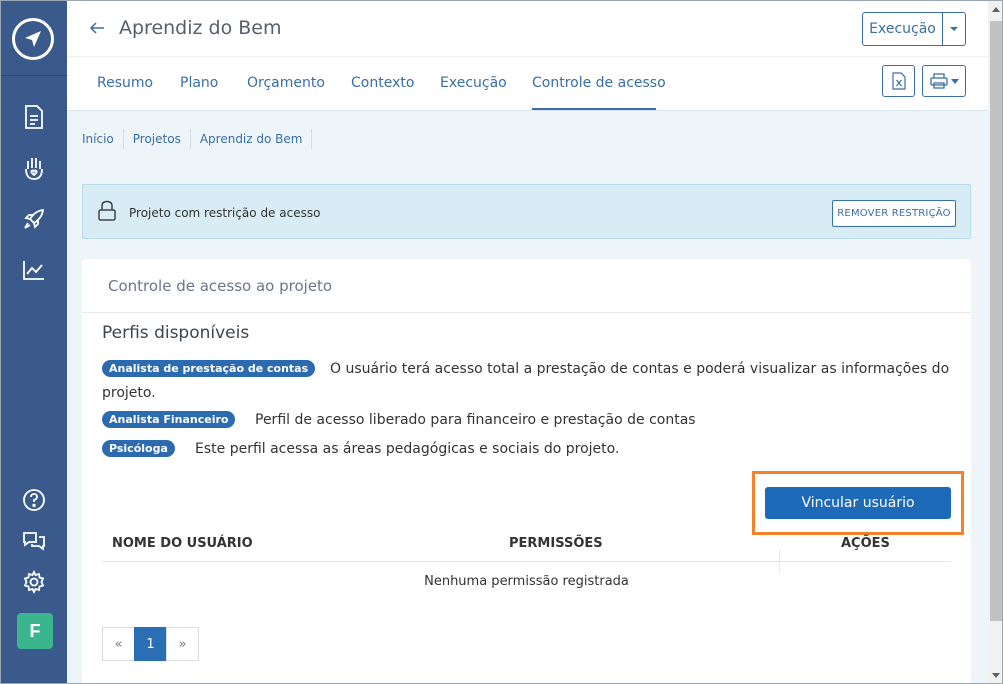 The width and height of the screenshot is (1003, 684). I want to click on export-excel-button, so click(898, 81).